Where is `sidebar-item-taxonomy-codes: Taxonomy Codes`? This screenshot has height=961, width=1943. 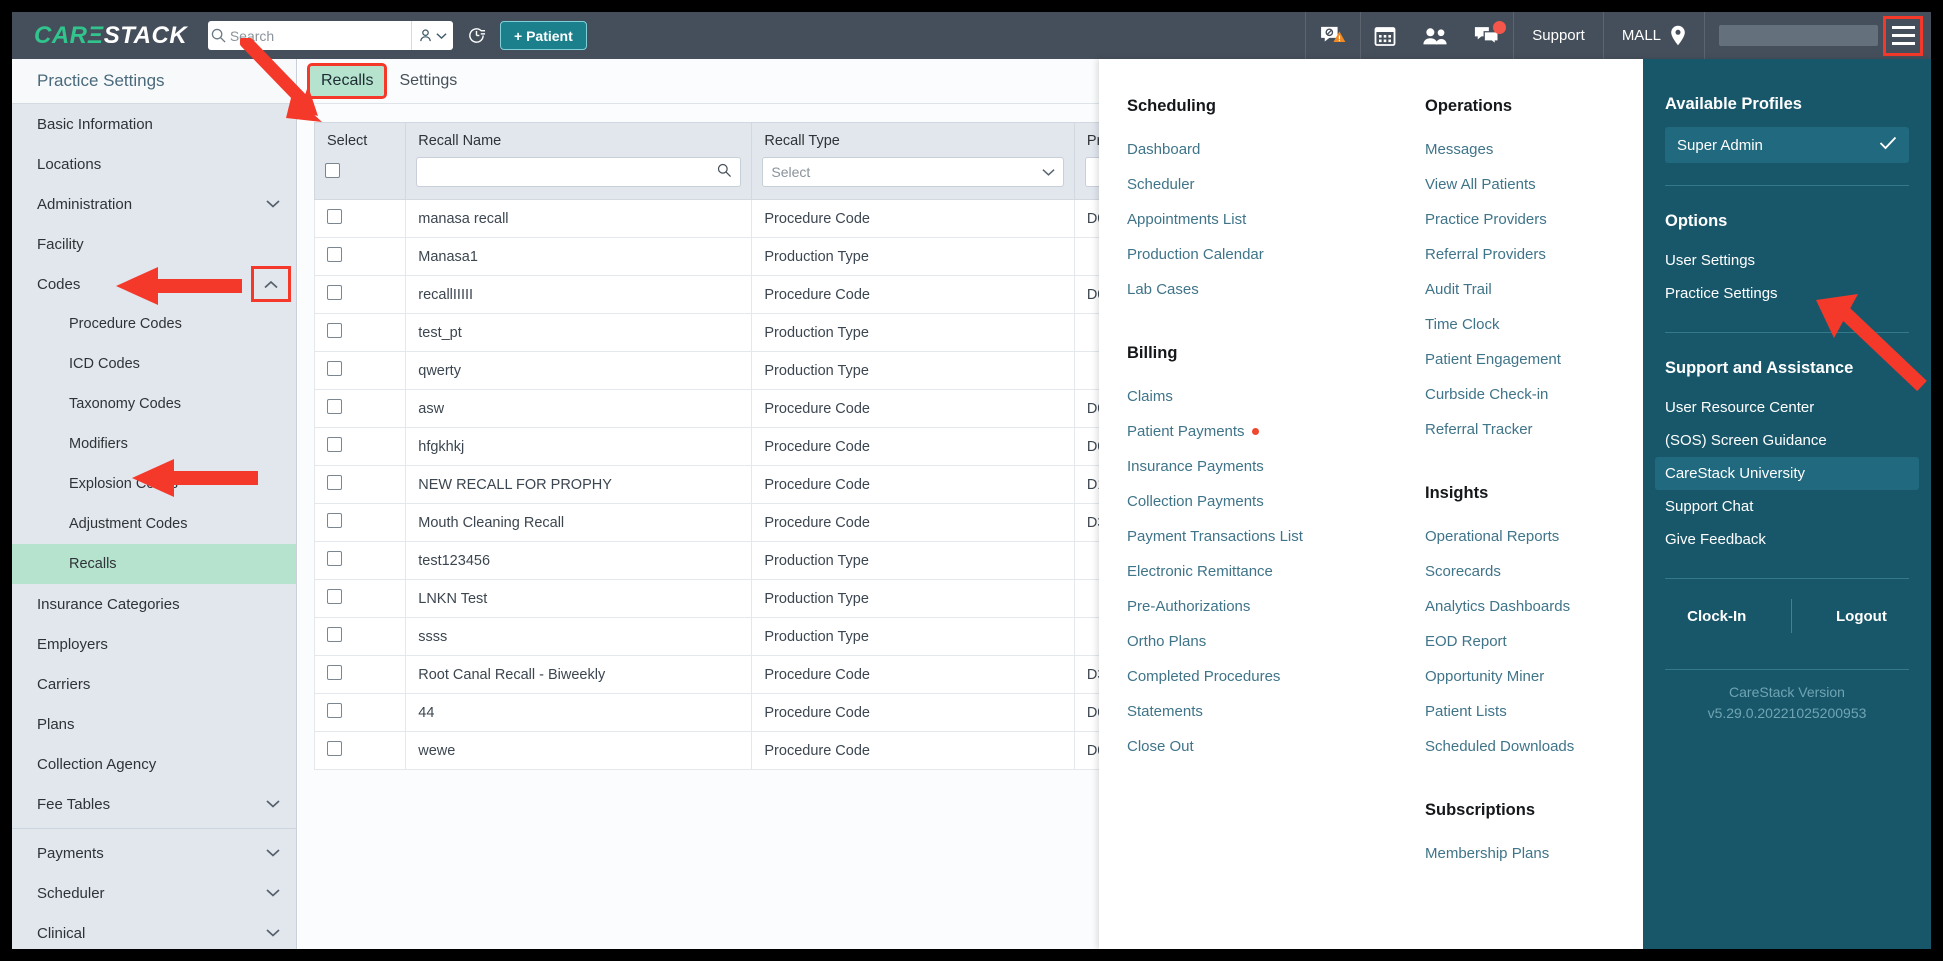 sidebar-item-taxonomy-codes: Taxonomy Codes is located at coordinates (154, 404).